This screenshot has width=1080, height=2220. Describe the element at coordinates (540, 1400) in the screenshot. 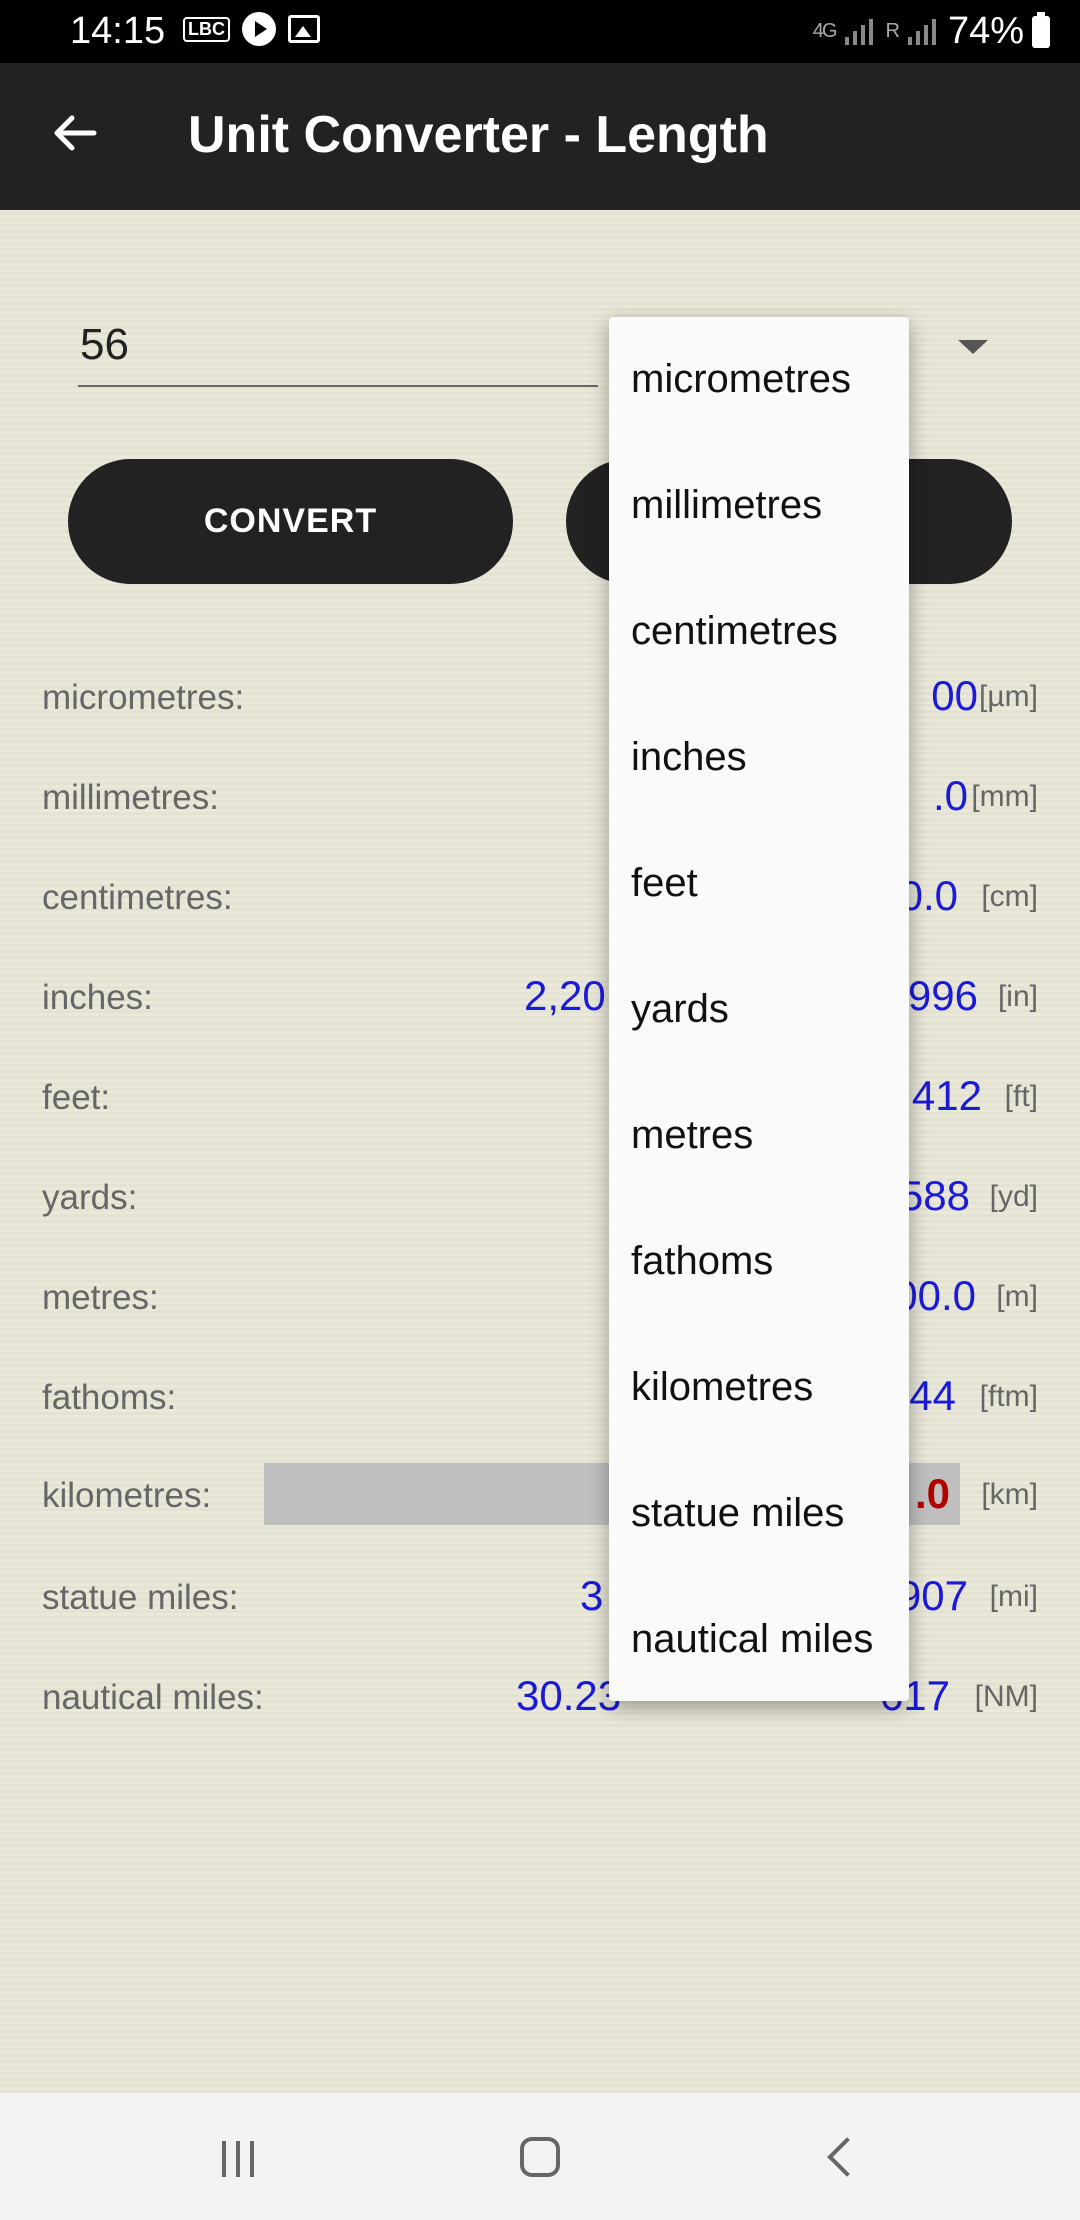

I see `result-row-fathoms: fathoms: 44 [ftm]` at that location.